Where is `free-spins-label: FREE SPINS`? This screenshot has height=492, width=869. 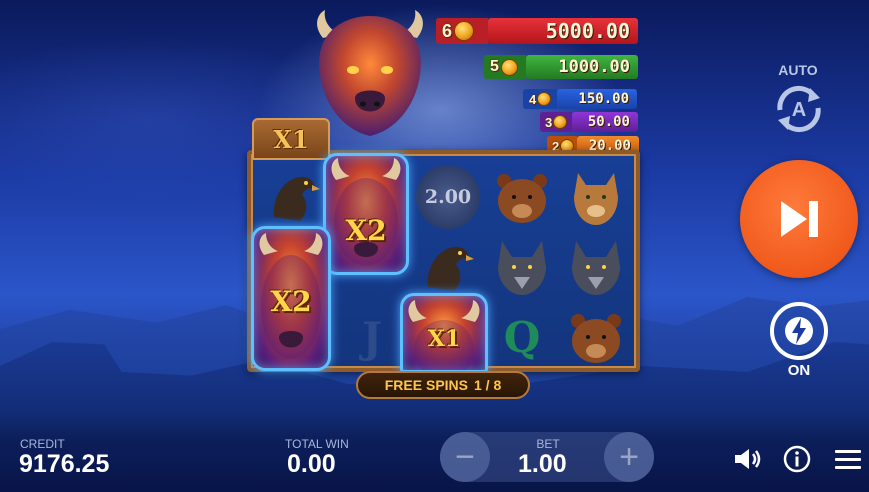 free-spins-label: FREE SPINS is located at coordinates (426, 385).